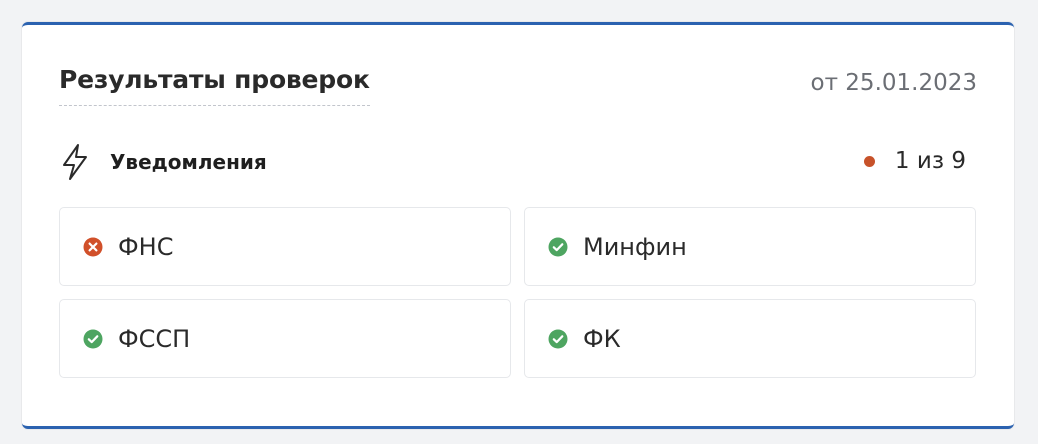 This screenshot has height=444, width=1038. Describe the element at coordinates (635, 246) in the screenshot. I see `check-label: Минфин` at that location.